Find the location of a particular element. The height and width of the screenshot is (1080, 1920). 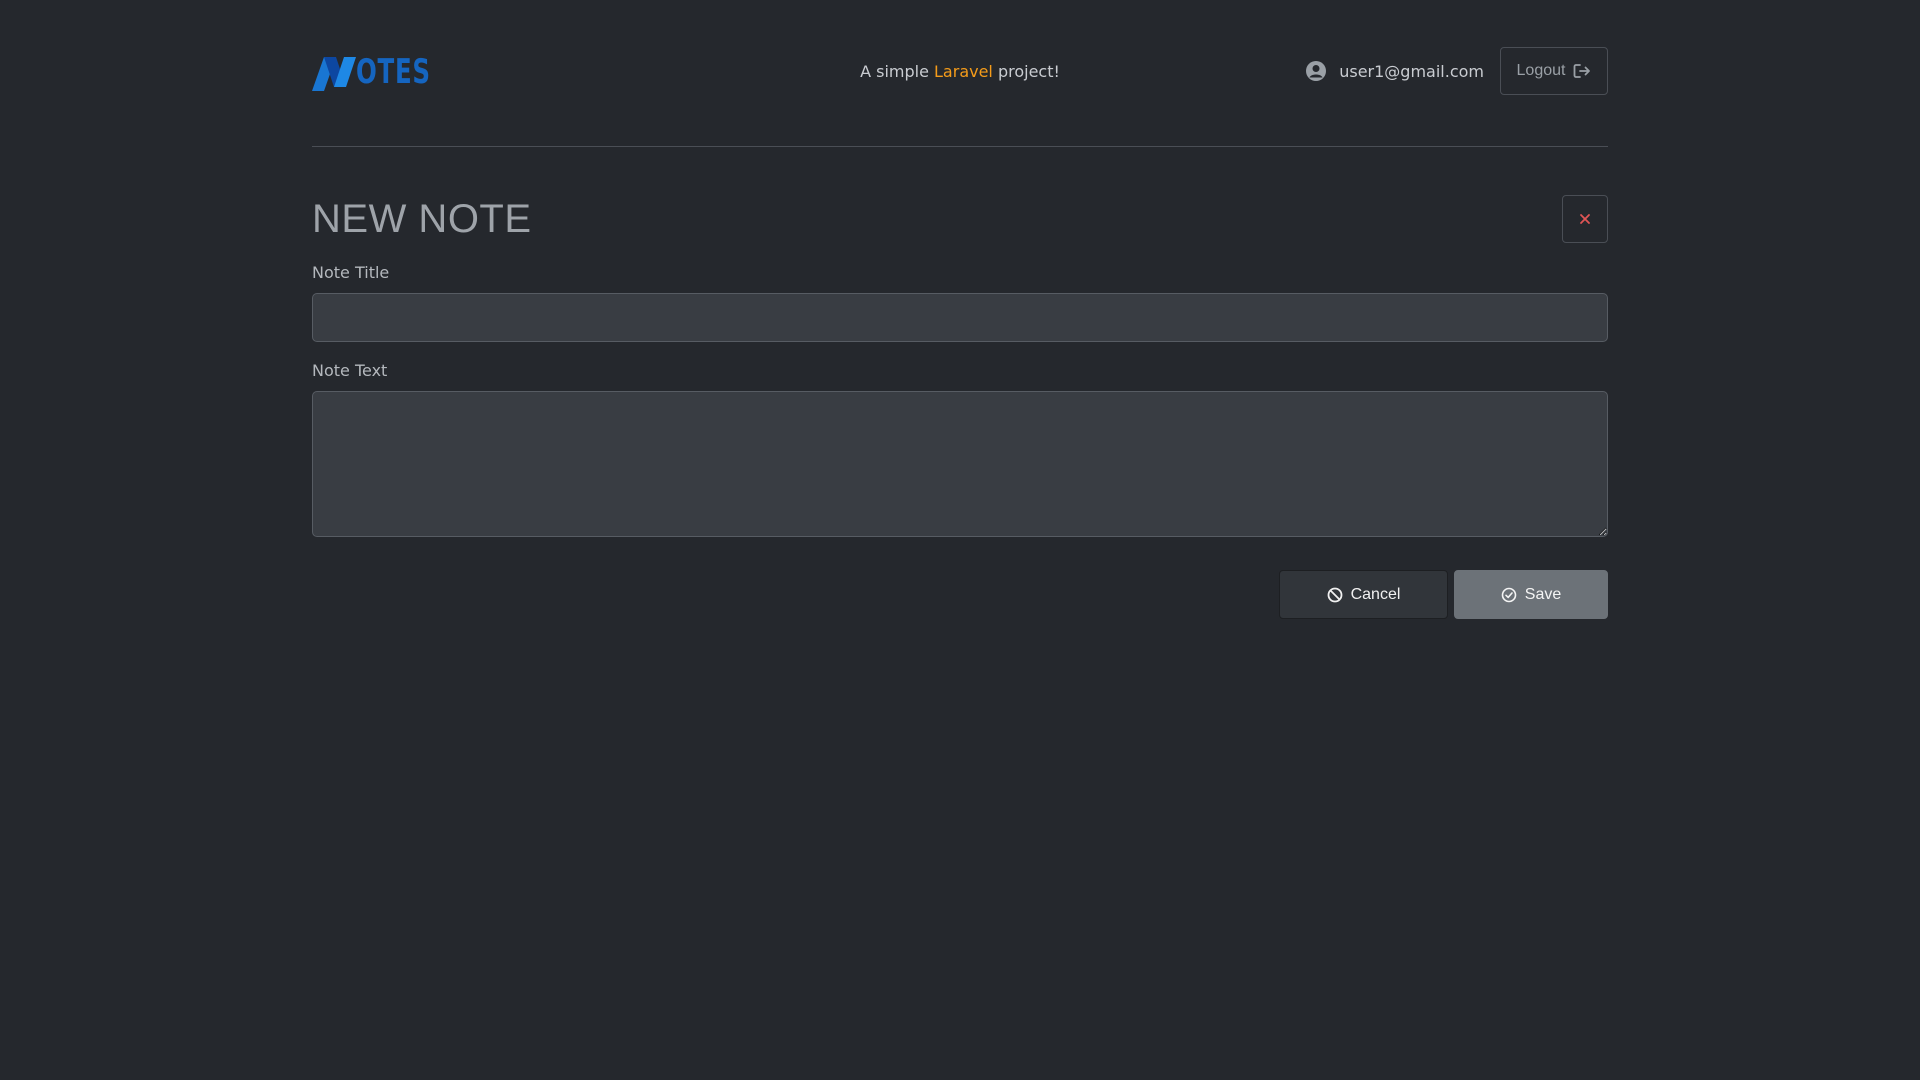

form-actions: Cancel Save is located at coordinates (1443, 594).